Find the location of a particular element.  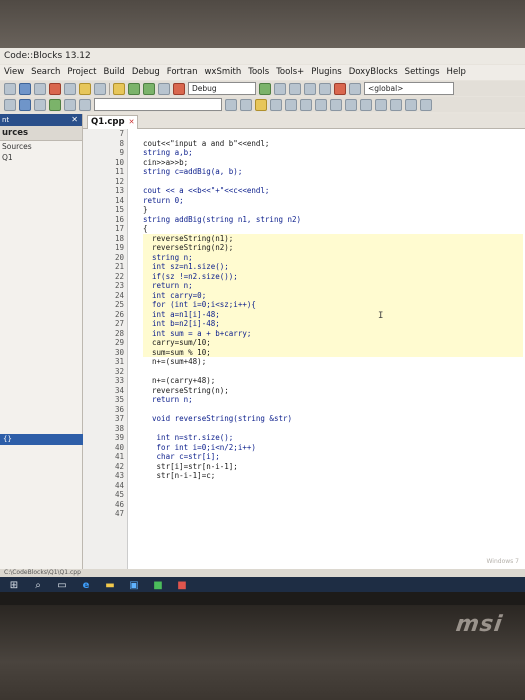

function-select is located at coordinates (158, 104).